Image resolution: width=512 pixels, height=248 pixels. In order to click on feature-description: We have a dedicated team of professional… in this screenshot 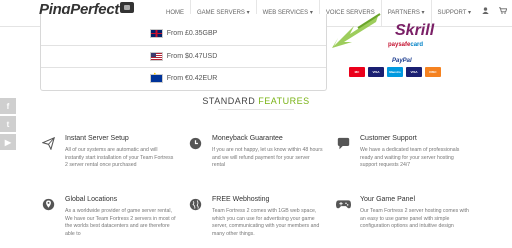, I will do `click(410, 157)`.